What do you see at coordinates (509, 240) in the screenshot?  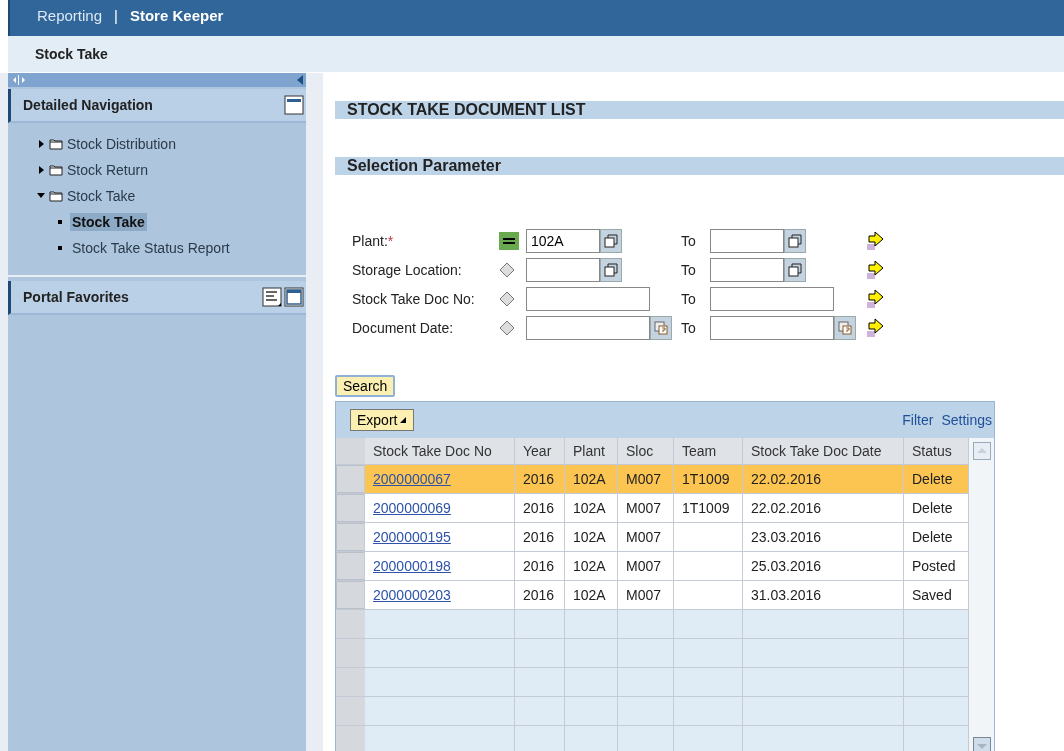 I see `equals-icon` at bounding box center [509, 240].